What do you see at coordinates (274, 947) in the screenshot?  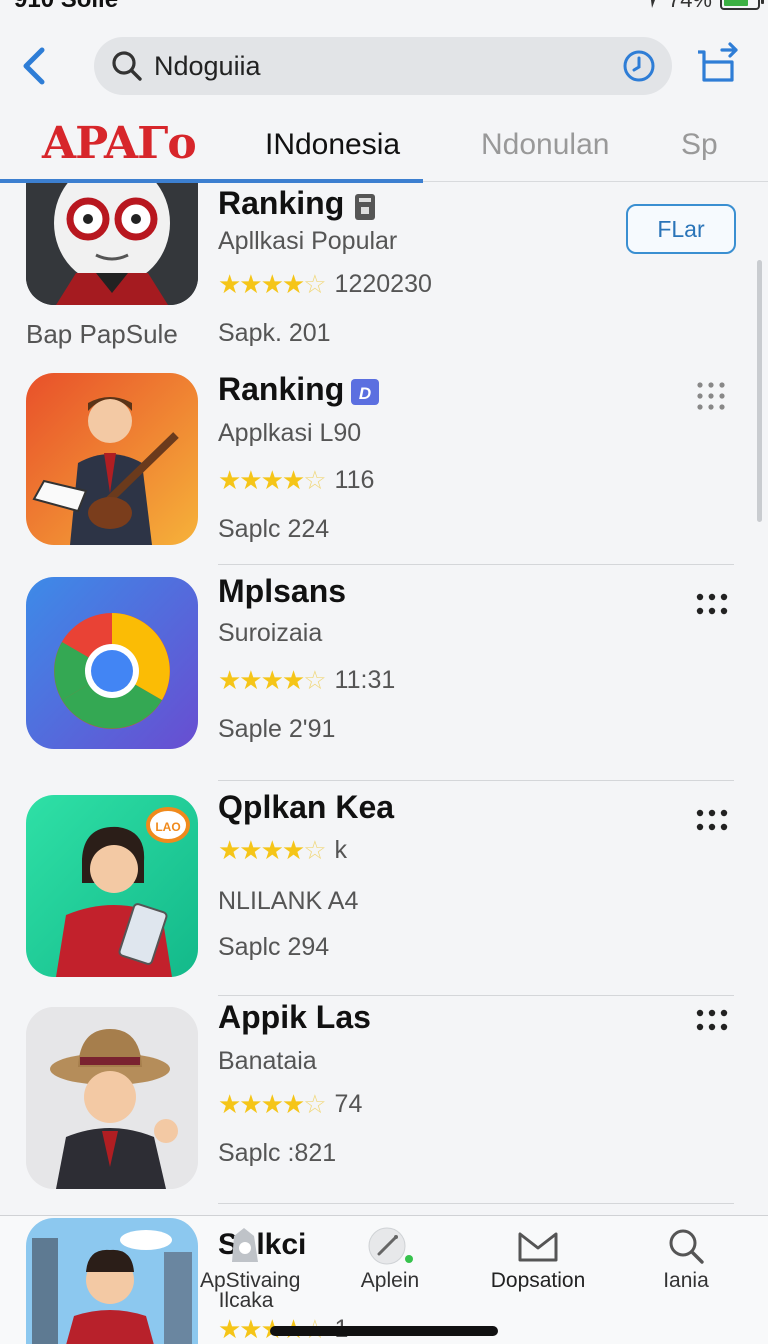 I see `app-size: Saplc 294` at bounding box center [274, 947].